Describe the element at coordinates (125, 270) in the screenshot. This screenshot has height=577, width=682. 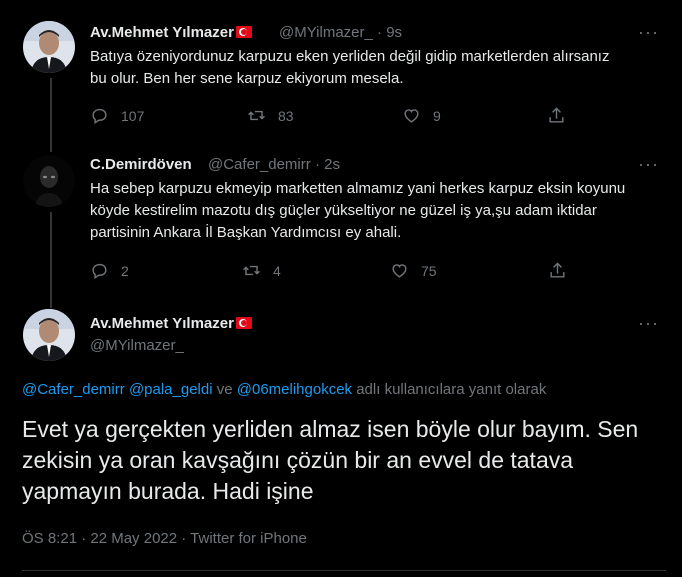
I see `reply-count: 2` at that location.